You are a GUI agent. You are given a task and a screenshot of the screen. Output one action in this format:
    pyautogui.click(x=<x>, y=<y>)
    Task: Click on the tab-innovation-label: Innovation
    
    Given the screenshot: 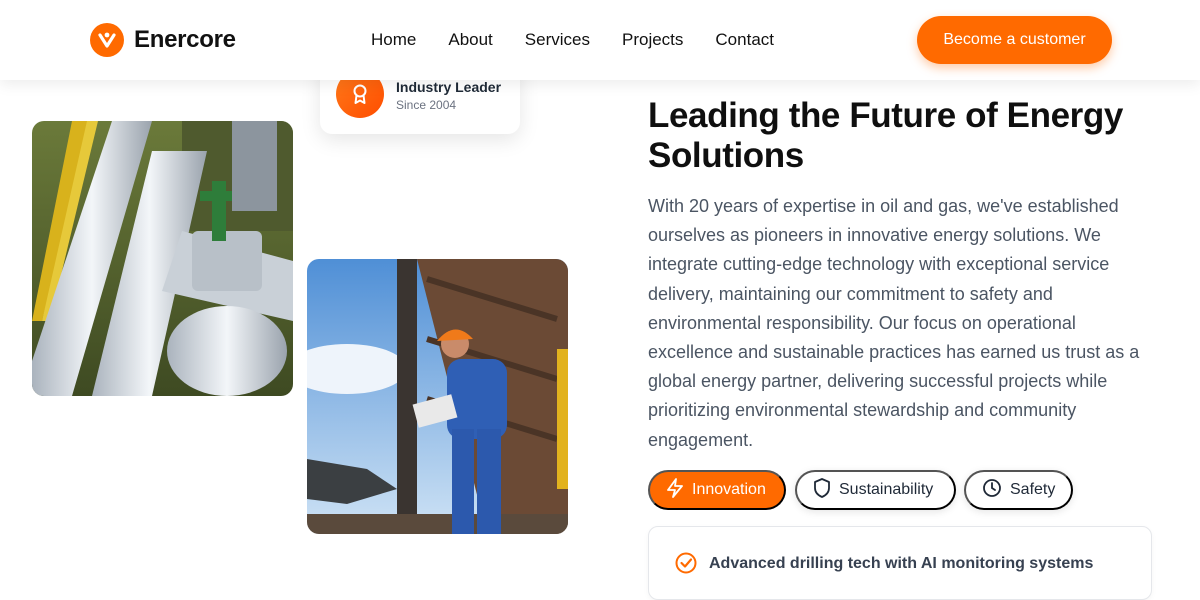 What is the action you would take?
    pyautogui.click(x=729, y=489)
    